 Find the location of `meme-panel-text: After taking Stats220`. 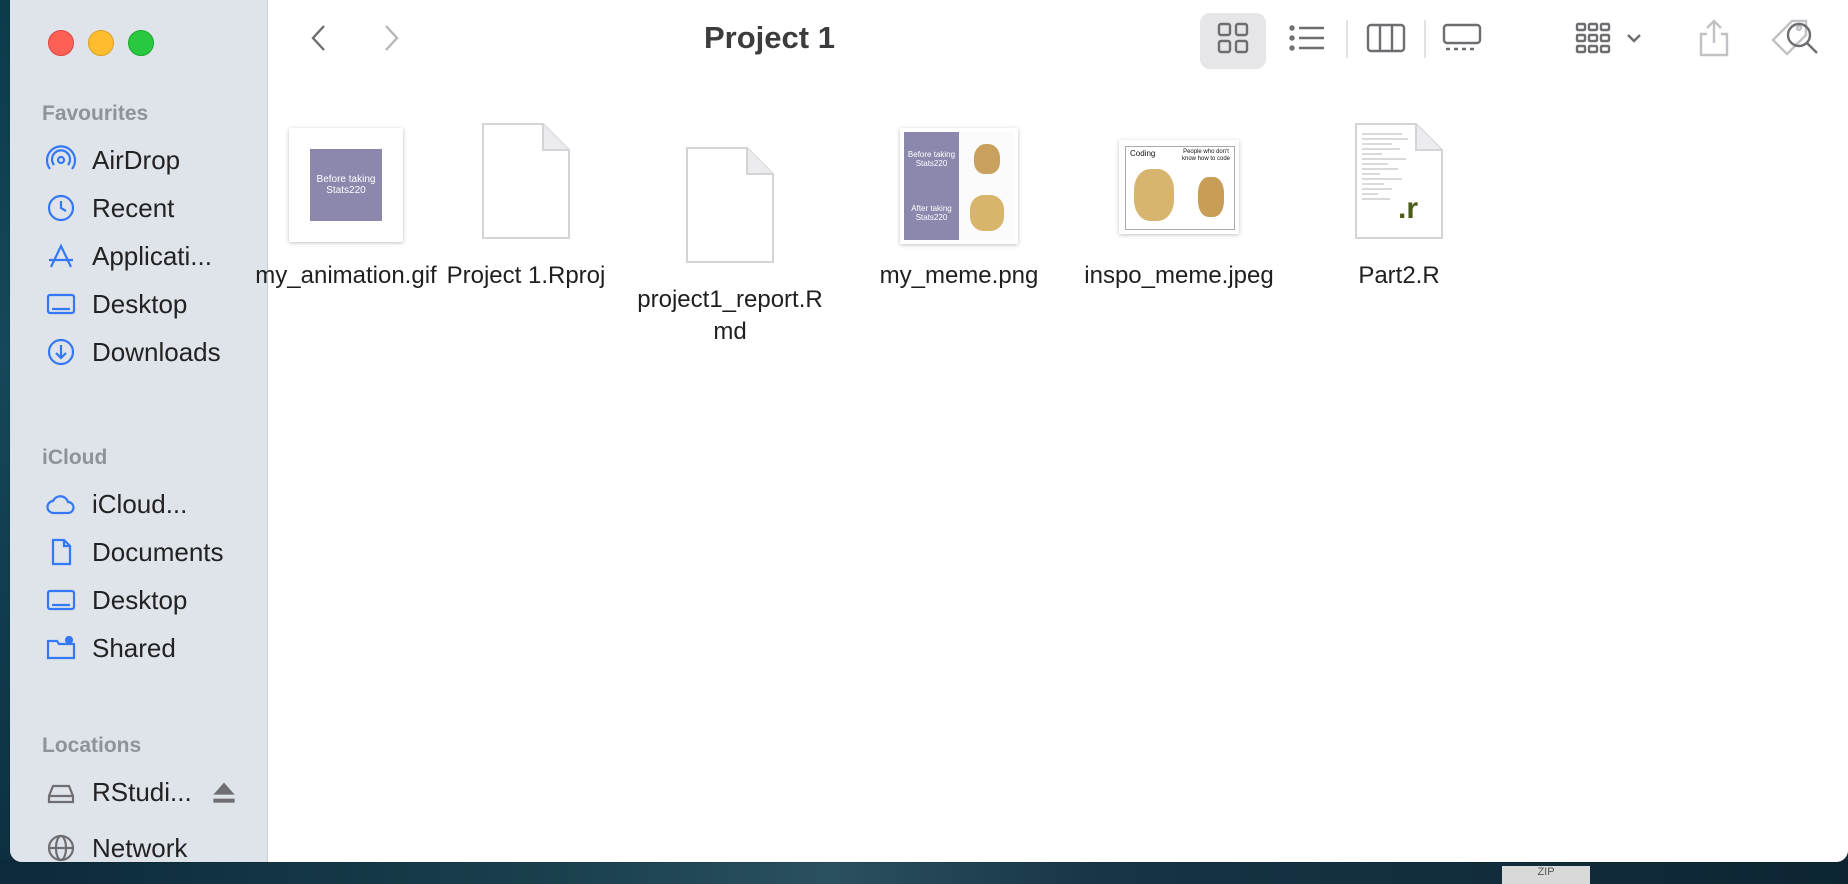

meme-panel-text: After taking Stats220 is located at coordinates (931, 213).